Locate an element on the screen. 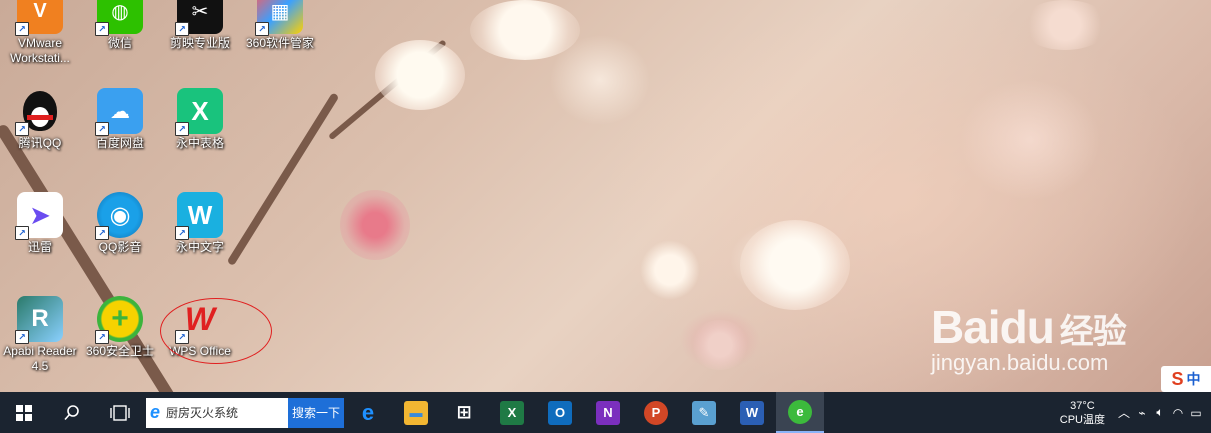 This screenshot has height=433, width=1211. desktop-icon-360-software: ▦ ↗ 360软件管家 is located at coordinates (280, 25).